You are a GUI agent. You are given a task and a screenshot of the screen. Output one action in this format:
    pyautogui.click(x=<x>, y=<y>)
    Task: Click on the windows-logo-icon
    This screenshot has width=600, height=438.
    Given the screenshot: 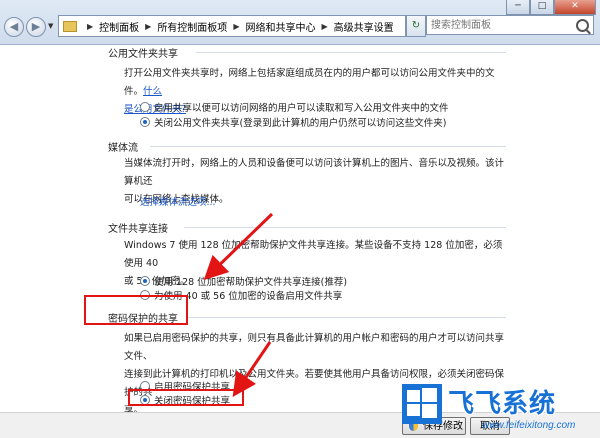 What is the action you would take?
    pyautogui.click(x=422, y=404)
    